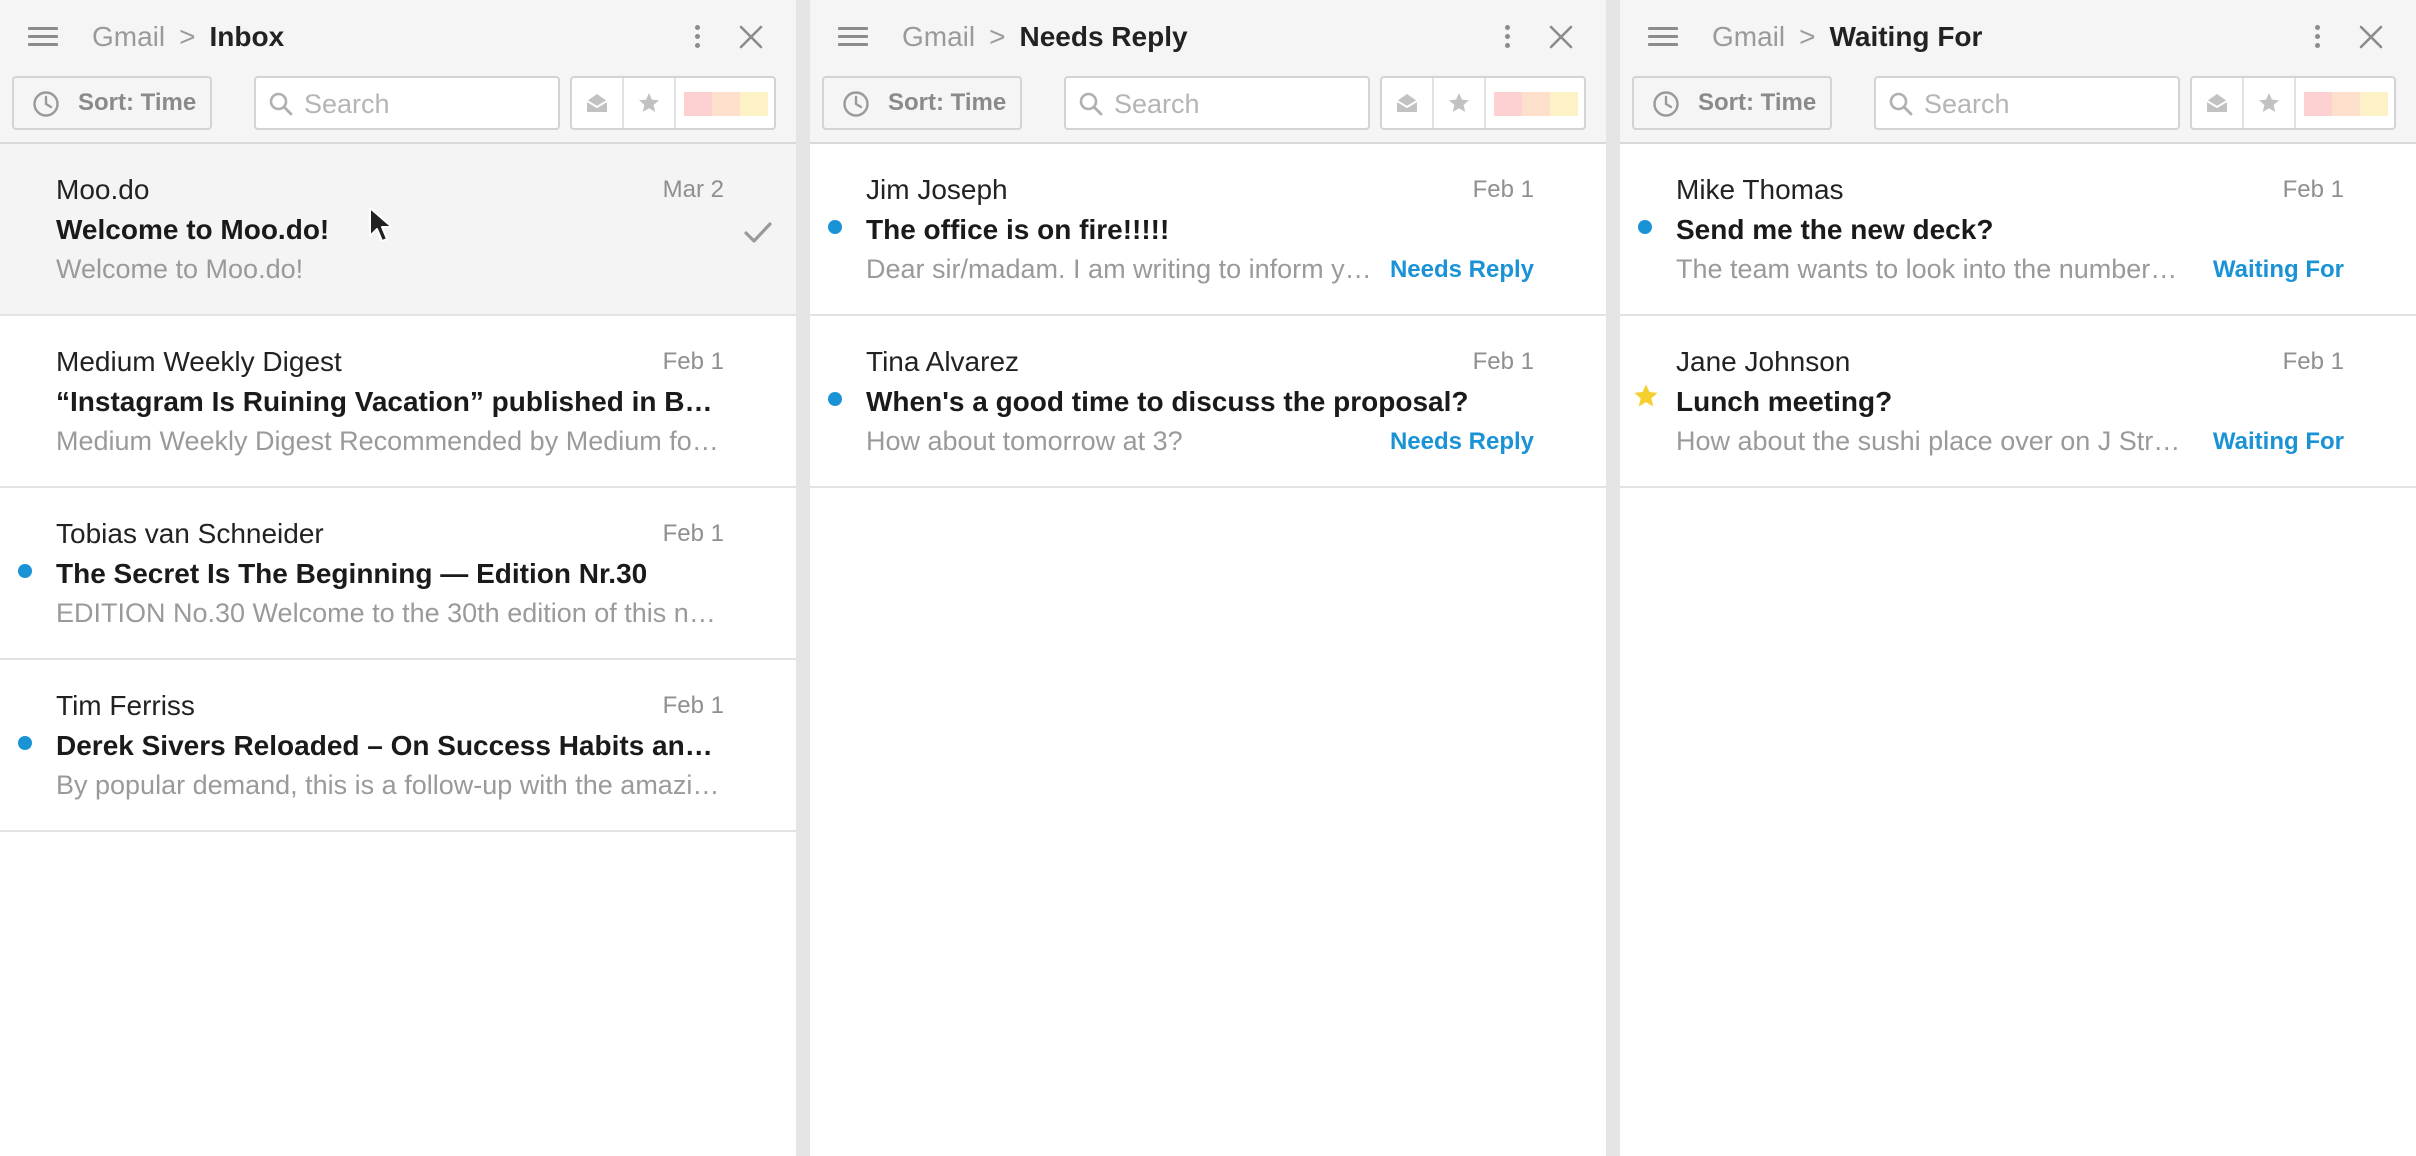 The width and height of the screenshot is (2416, 1156). I want to click on email-sender: Tina Alvarez, so click(943, 361).